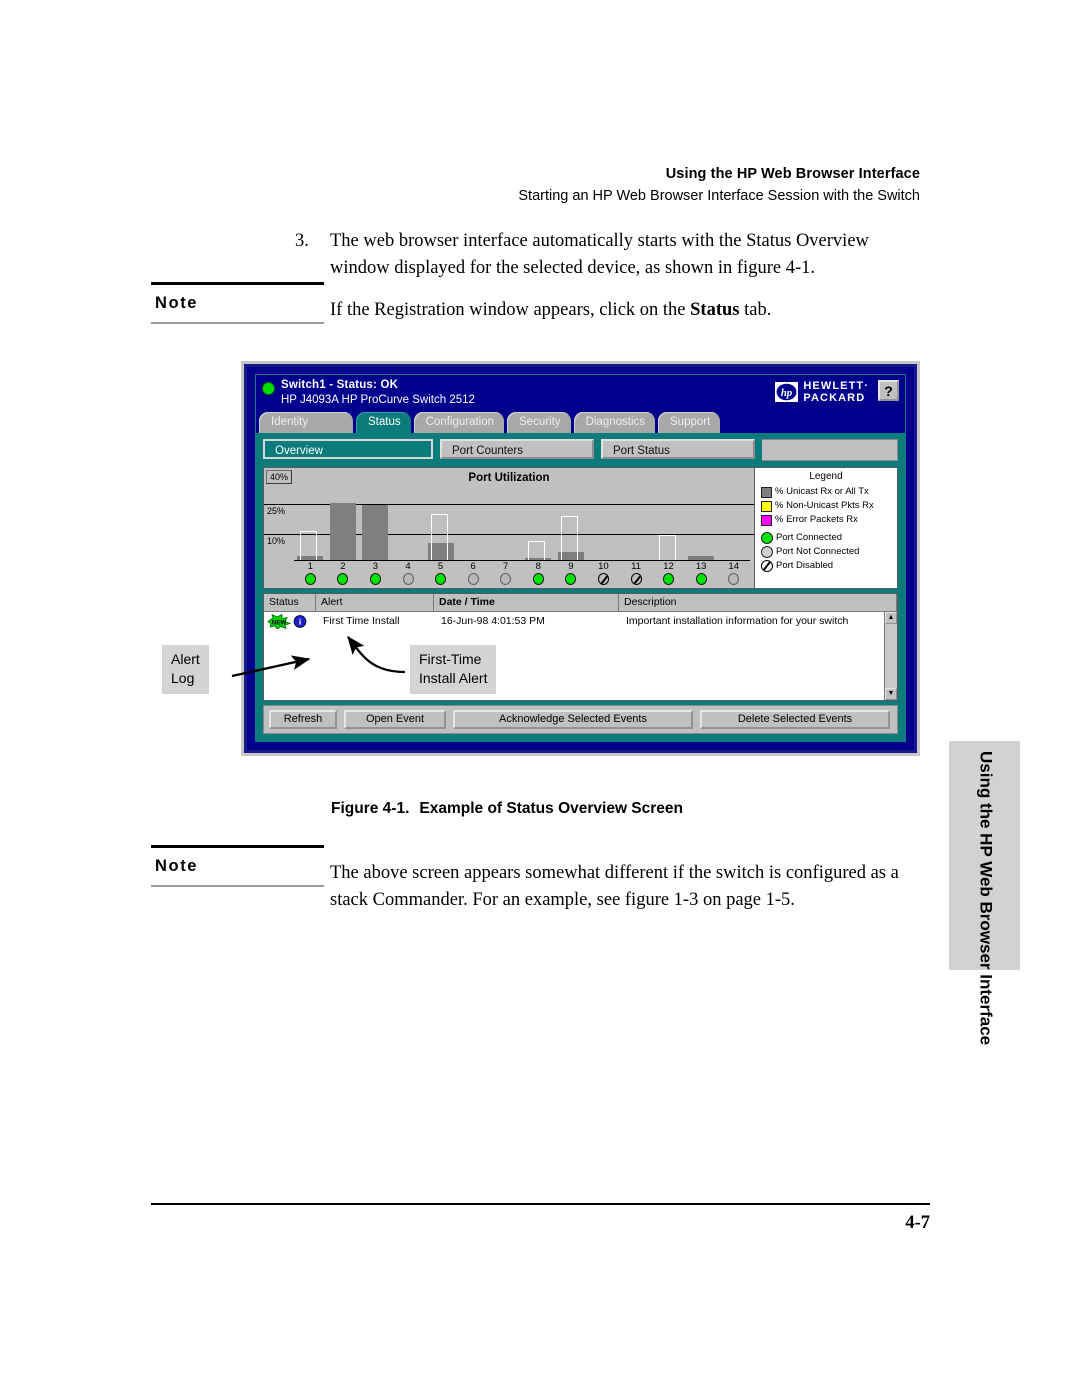  Describe the element at coordinates (603, 566) in the screenshot. I see `port-number-label-10: 10` at that location.